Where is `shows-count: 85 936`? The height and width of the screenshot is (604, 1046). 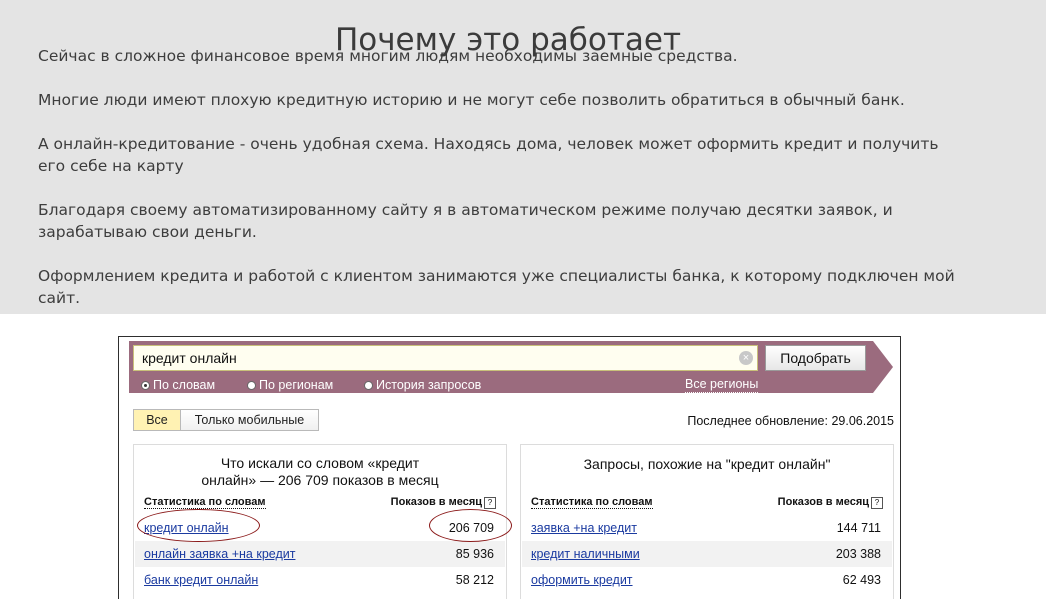 shows-count: 85 936 is located at coordinates (474, 554).